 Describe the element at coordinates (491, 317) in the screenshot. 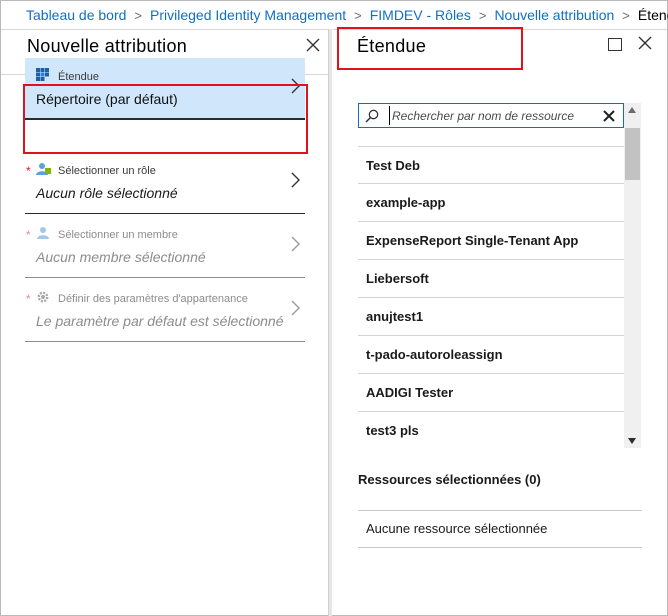

I see `list-item: anujtest1` at that location.